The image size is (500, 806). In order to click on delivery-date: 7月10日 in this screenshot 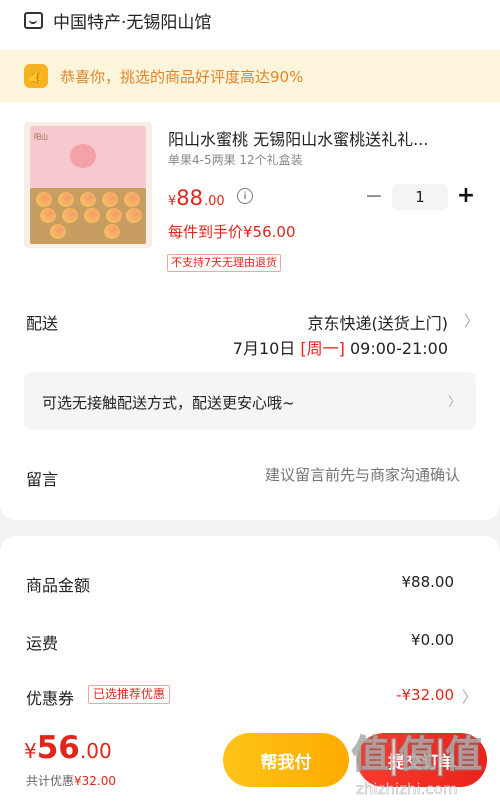, I will do `click(264, 348)`.